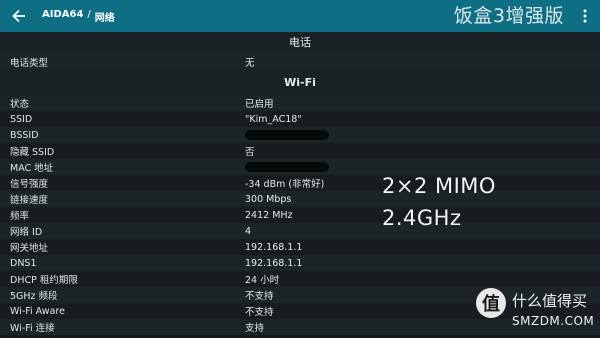 The height and width of the screenshot is (338, 600). I want to click on table-row: 频率 2412 MHz, so click(300, 215).